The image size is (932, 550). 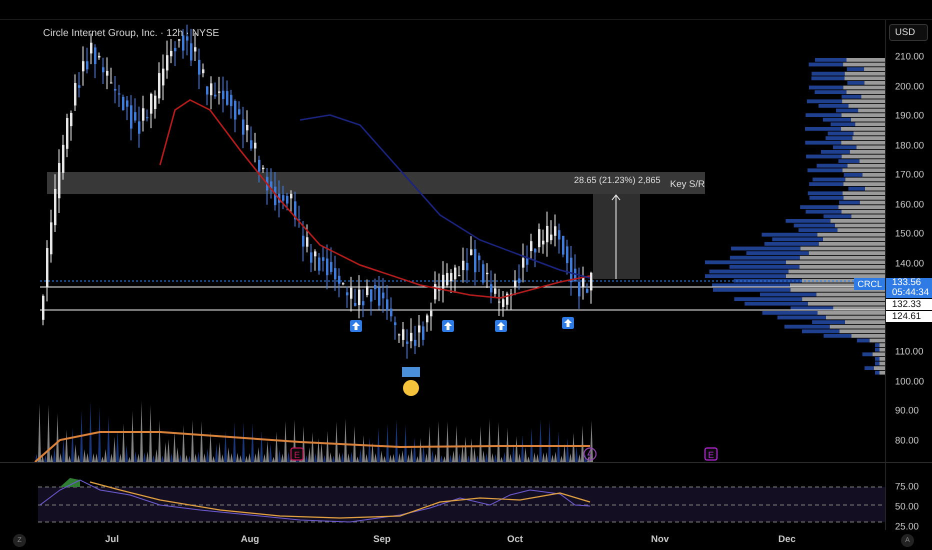 What do you see at coordinates (617, 180) in the screenshot?
I see `measure-label: 28.65 (21.23%) 2,865` at bounding box center [617, 180].